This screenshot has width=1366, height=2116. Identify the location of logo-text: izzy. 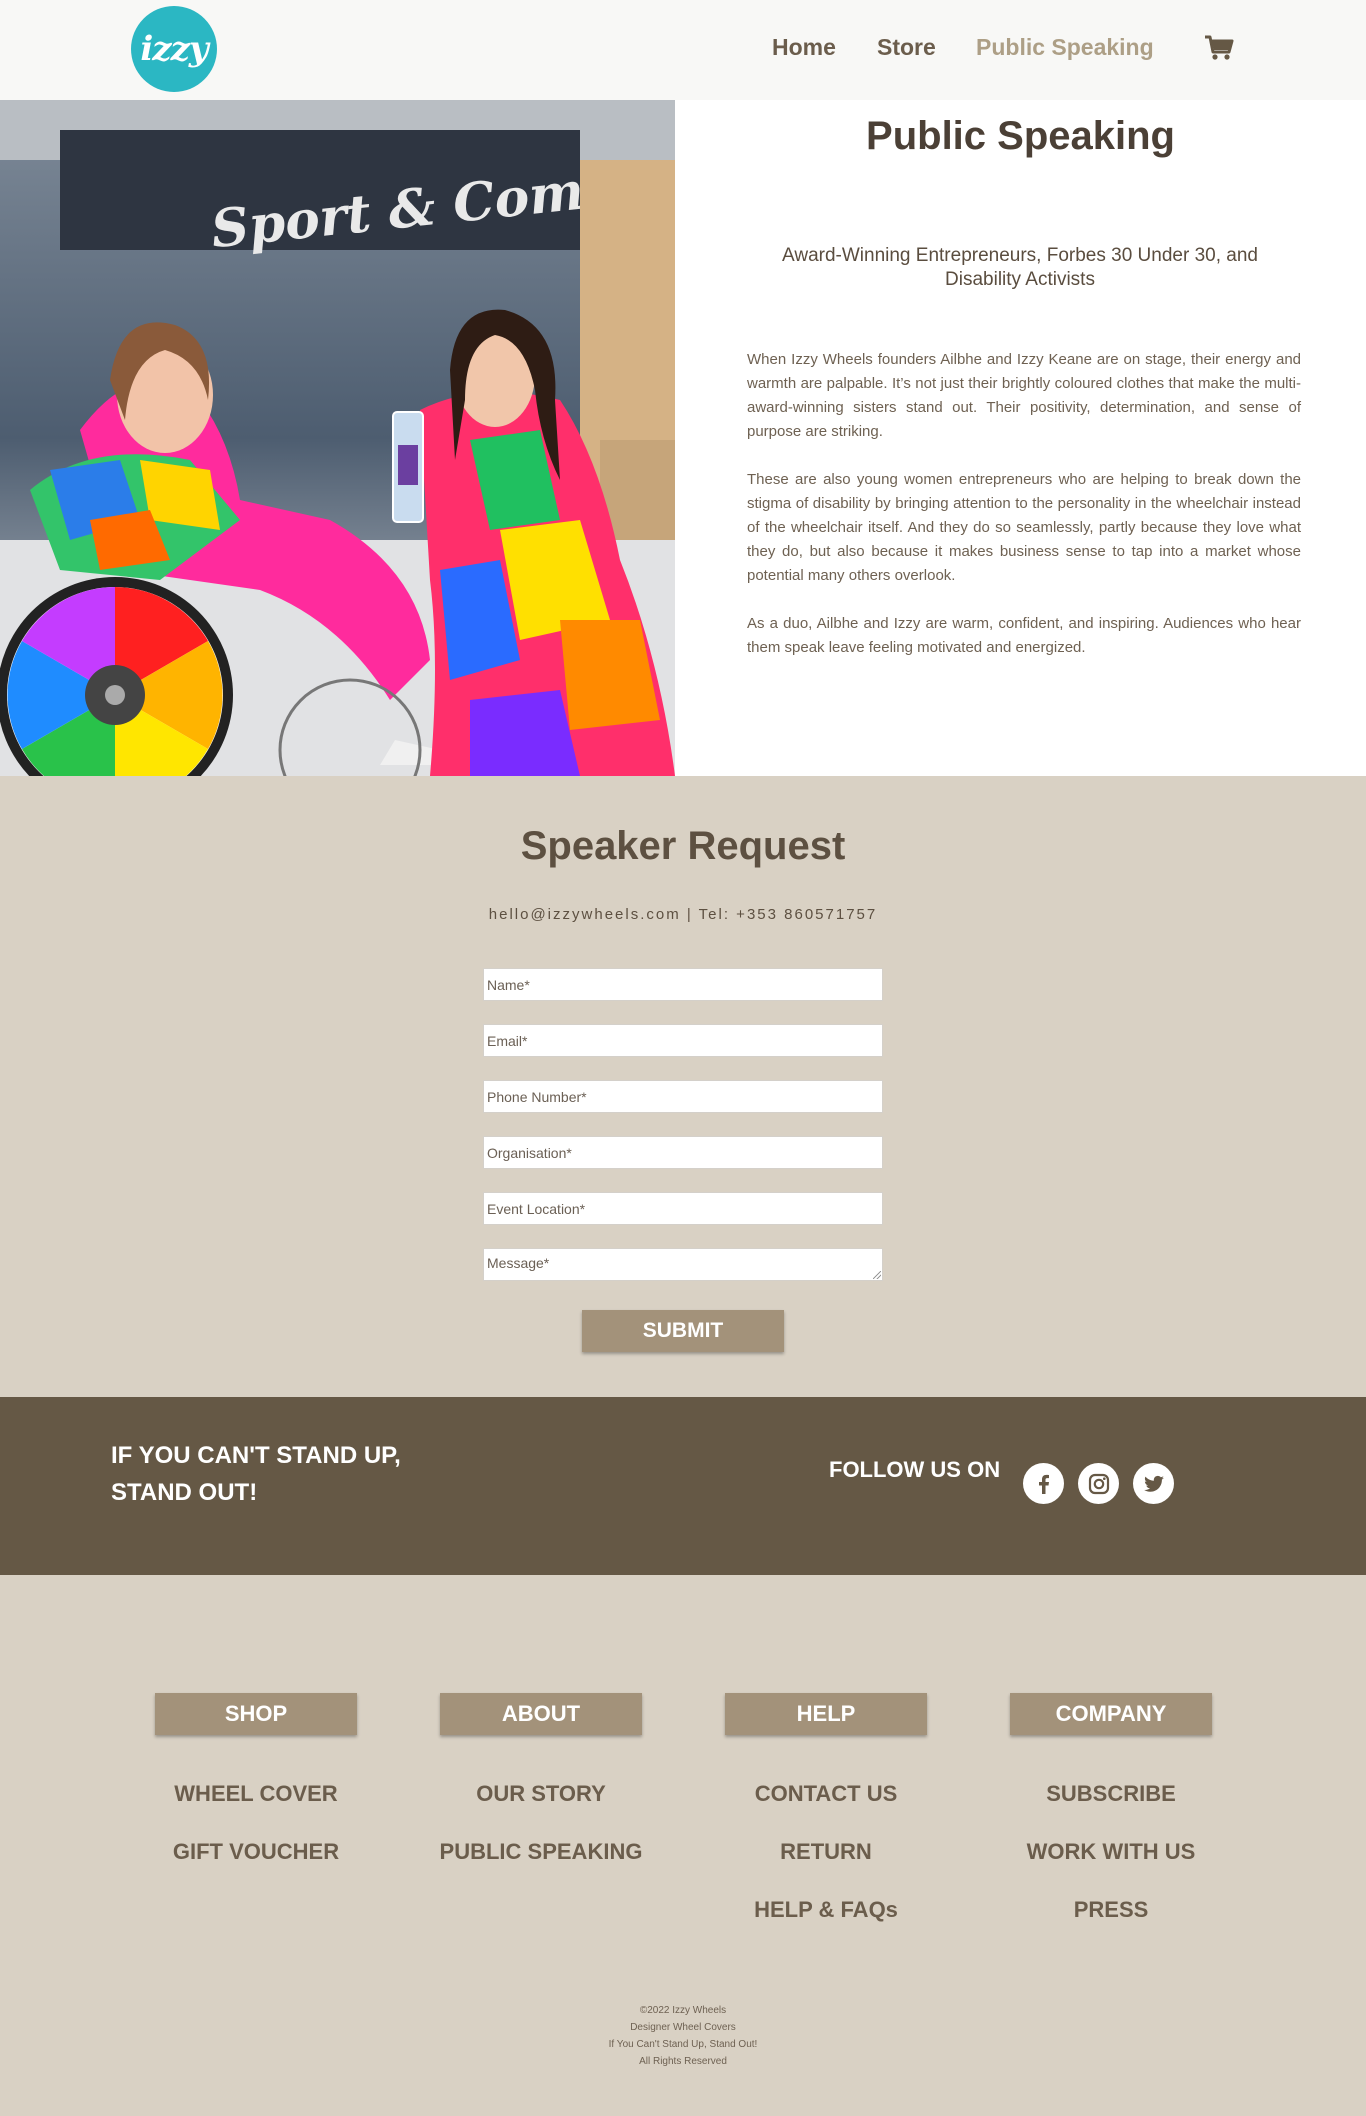
(174, 49).